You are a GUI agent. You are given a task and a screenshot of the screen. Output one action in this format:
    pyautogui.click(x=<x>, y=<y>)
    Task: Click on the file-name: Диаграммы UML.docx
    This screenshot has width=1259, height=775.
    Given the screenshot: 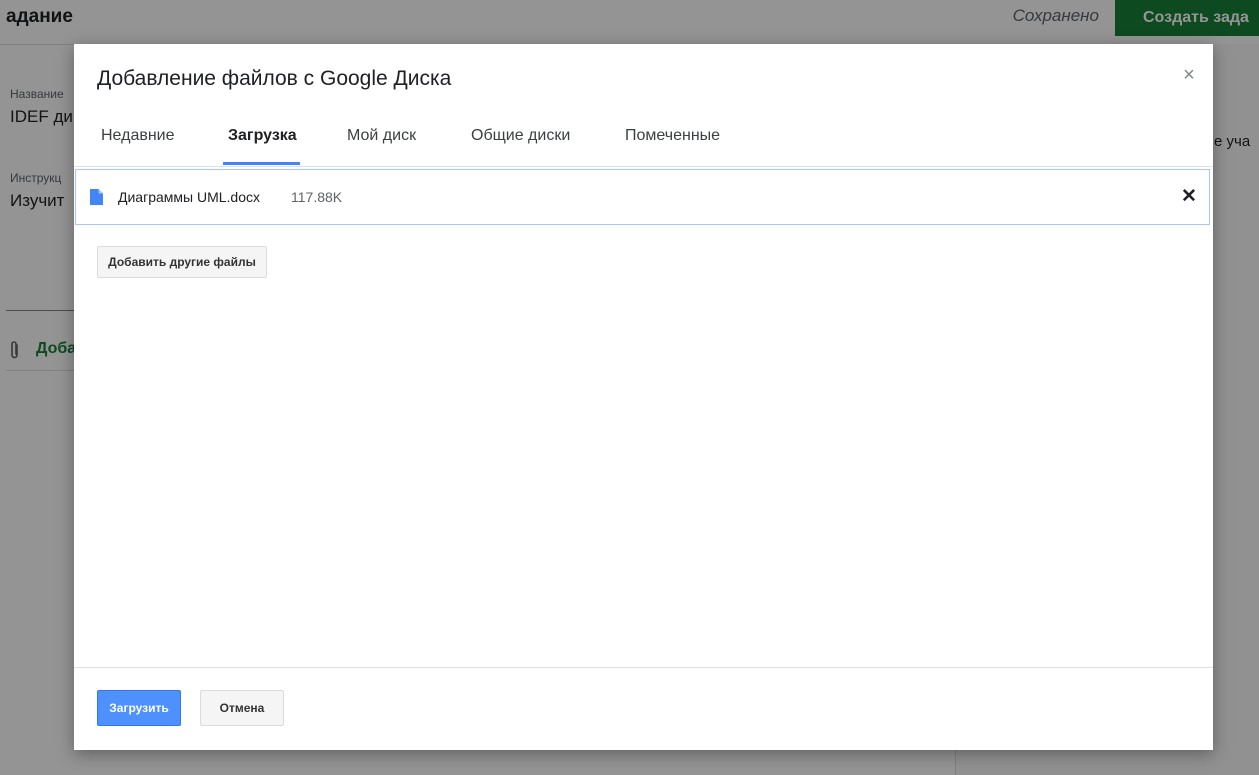 What is the action you would take?
    pyautogui.click(x=189, y=197)
    